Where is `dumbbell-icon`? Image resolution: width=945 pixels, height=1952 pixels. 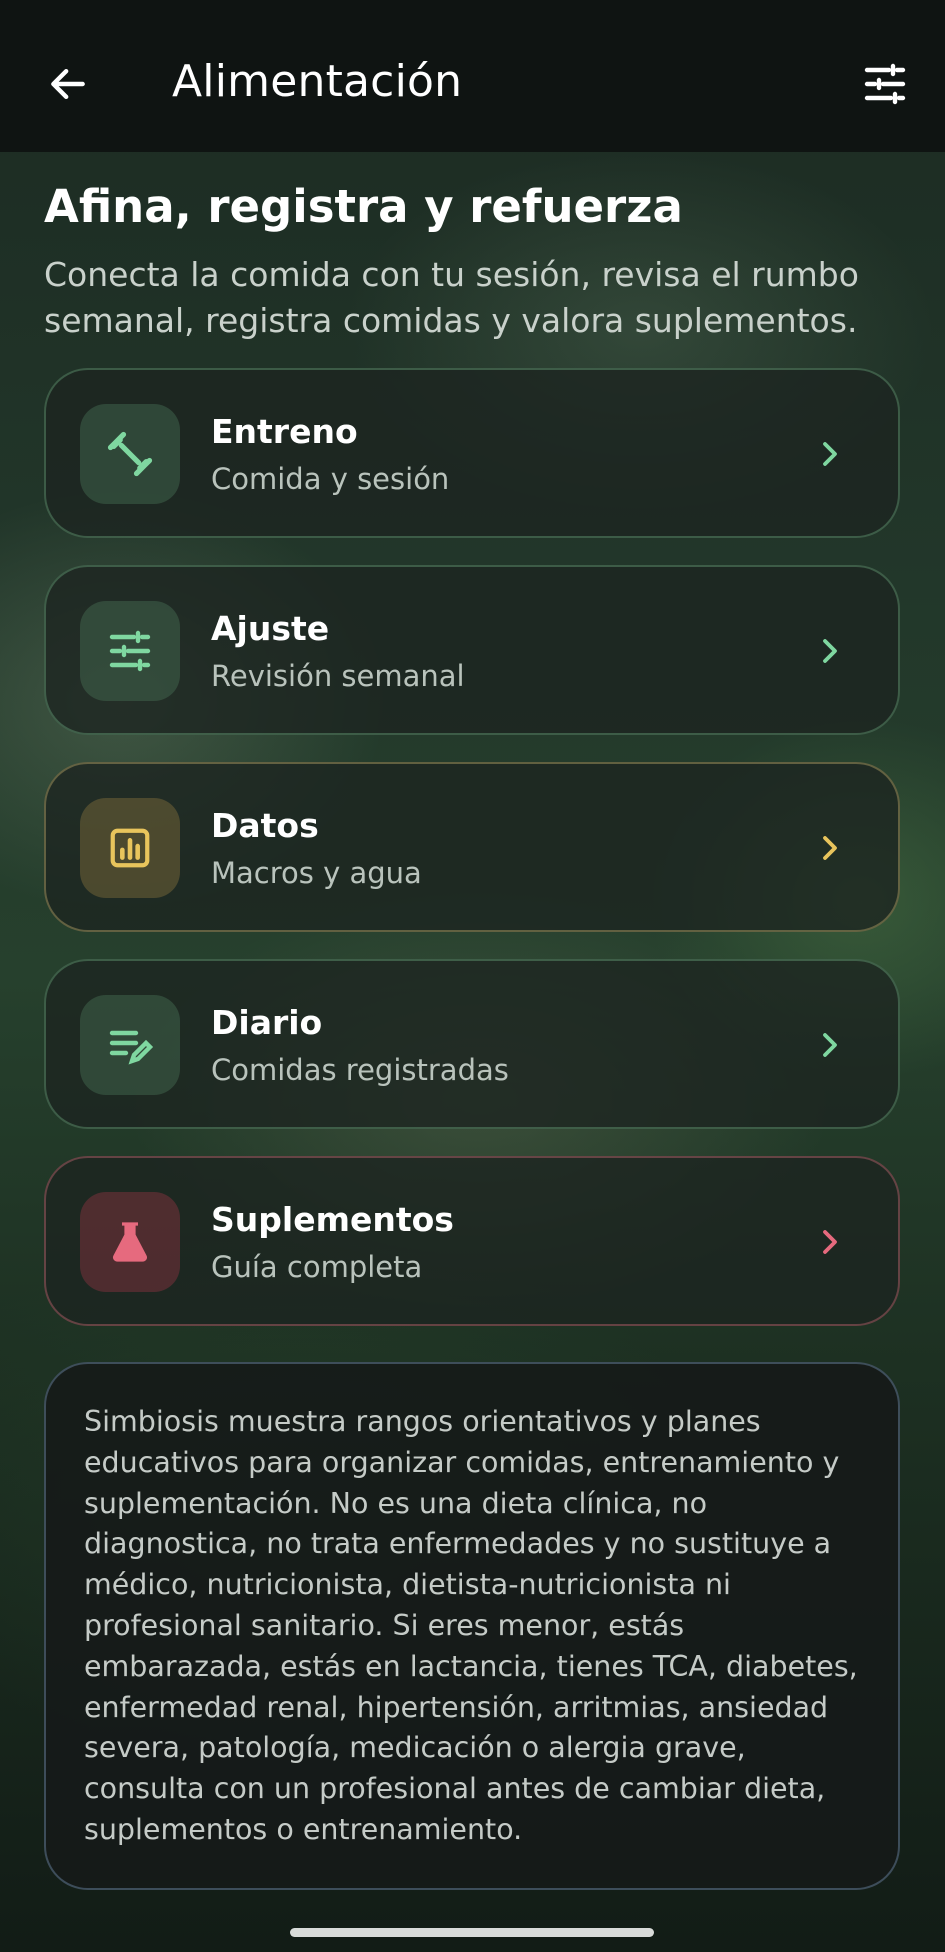
dumbbell-icon is located at coordinates (130, 454).